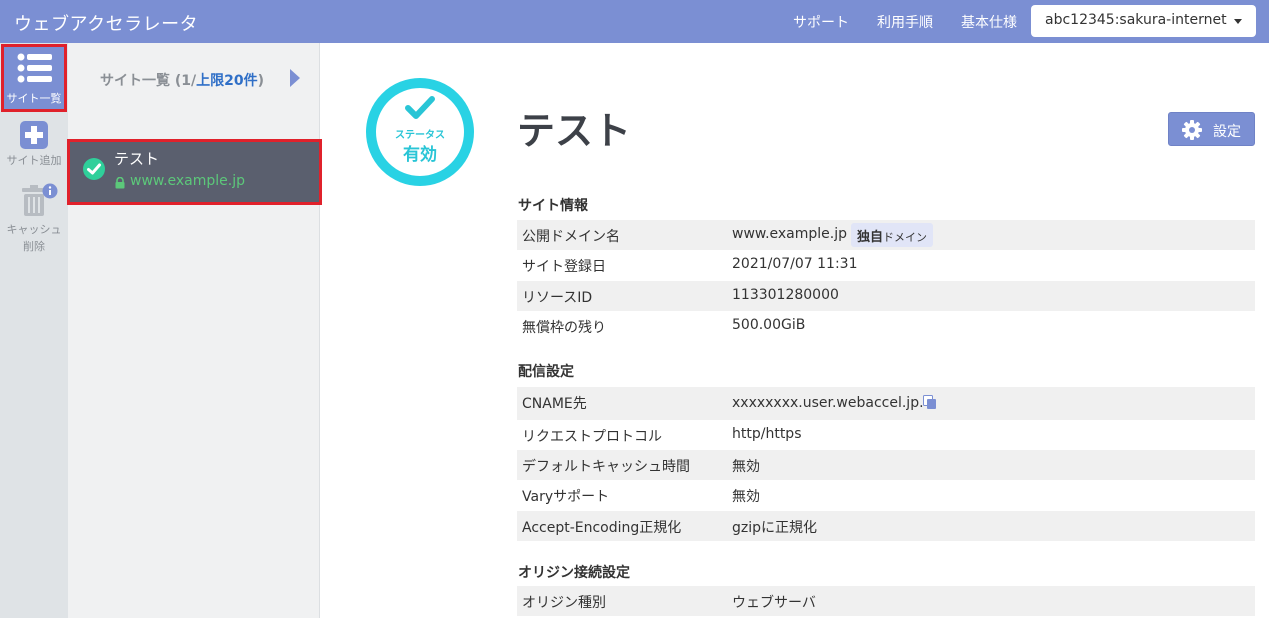 The image size is (1269, 618). What do you see at coordinates (870, 237) in the screenshot?
I see `badge-strong: 独自` at bounding box center [870, 237].